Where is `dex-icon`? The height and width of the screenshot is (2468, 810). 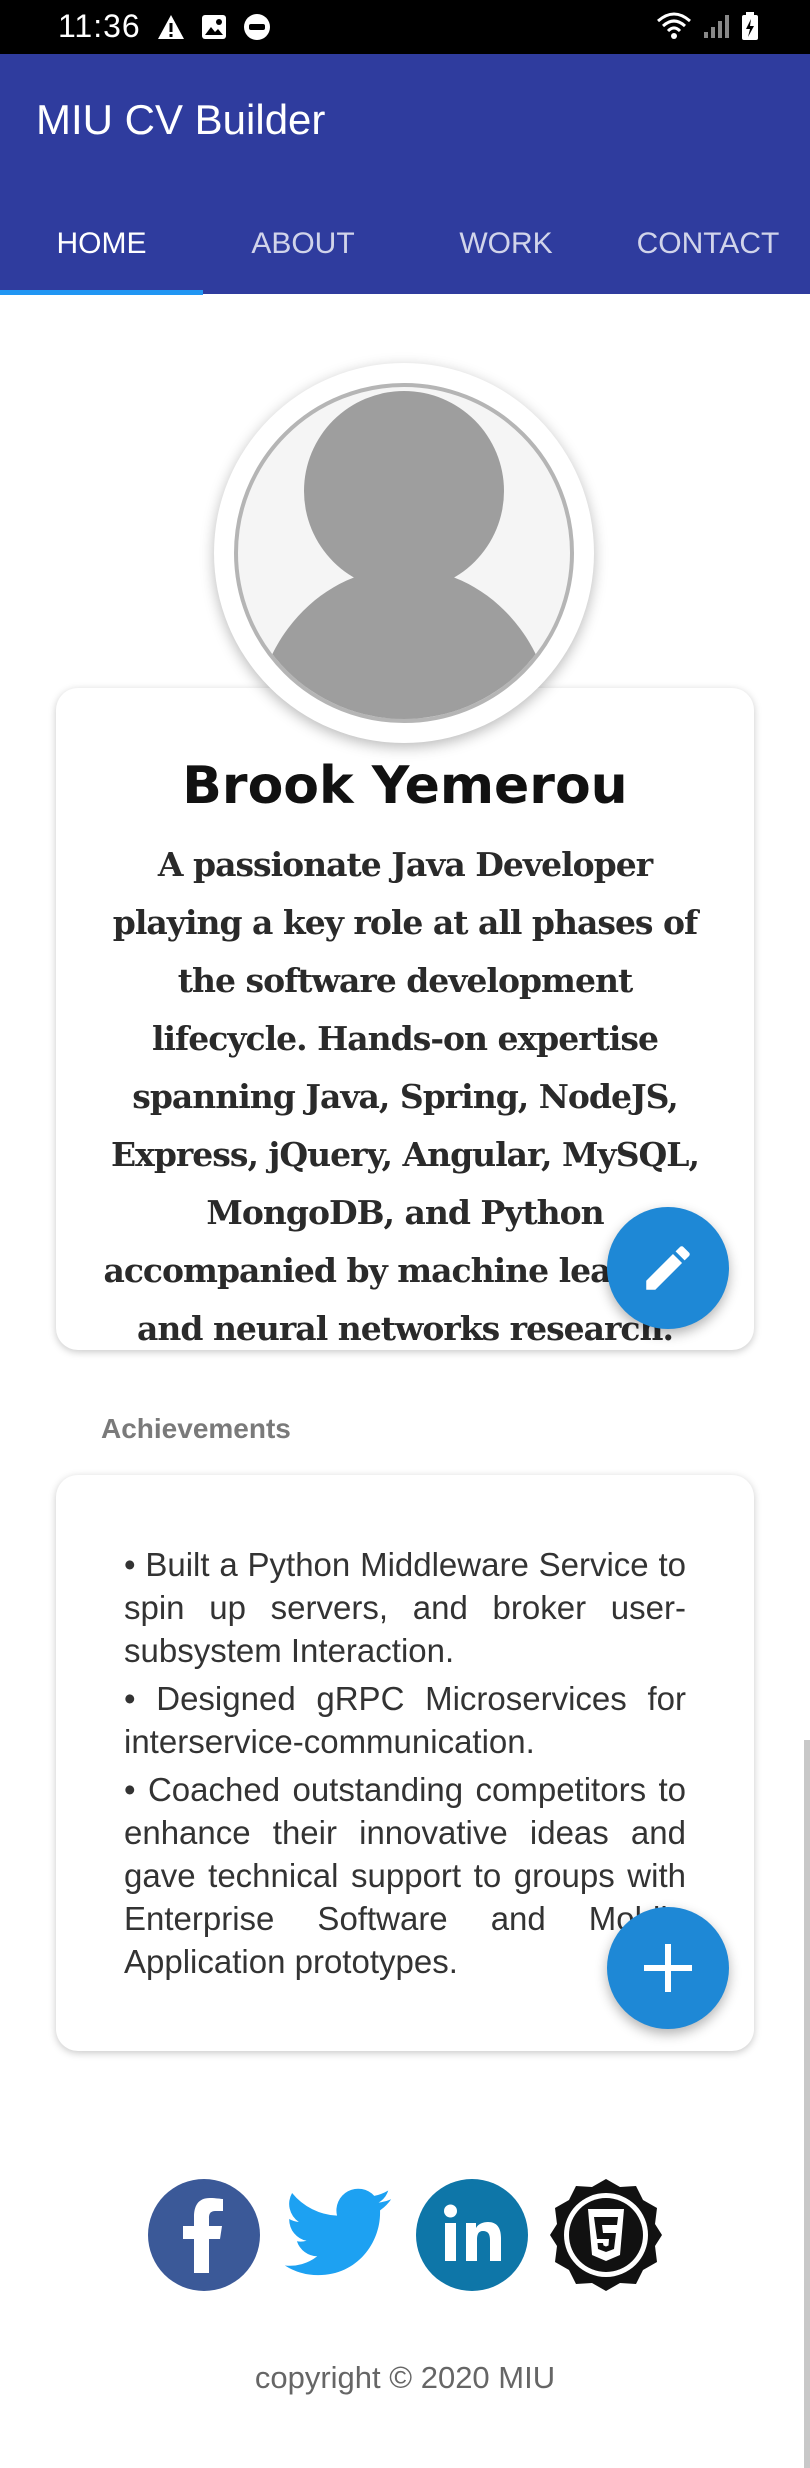 dex-icon is located at coordinates (257, 27).